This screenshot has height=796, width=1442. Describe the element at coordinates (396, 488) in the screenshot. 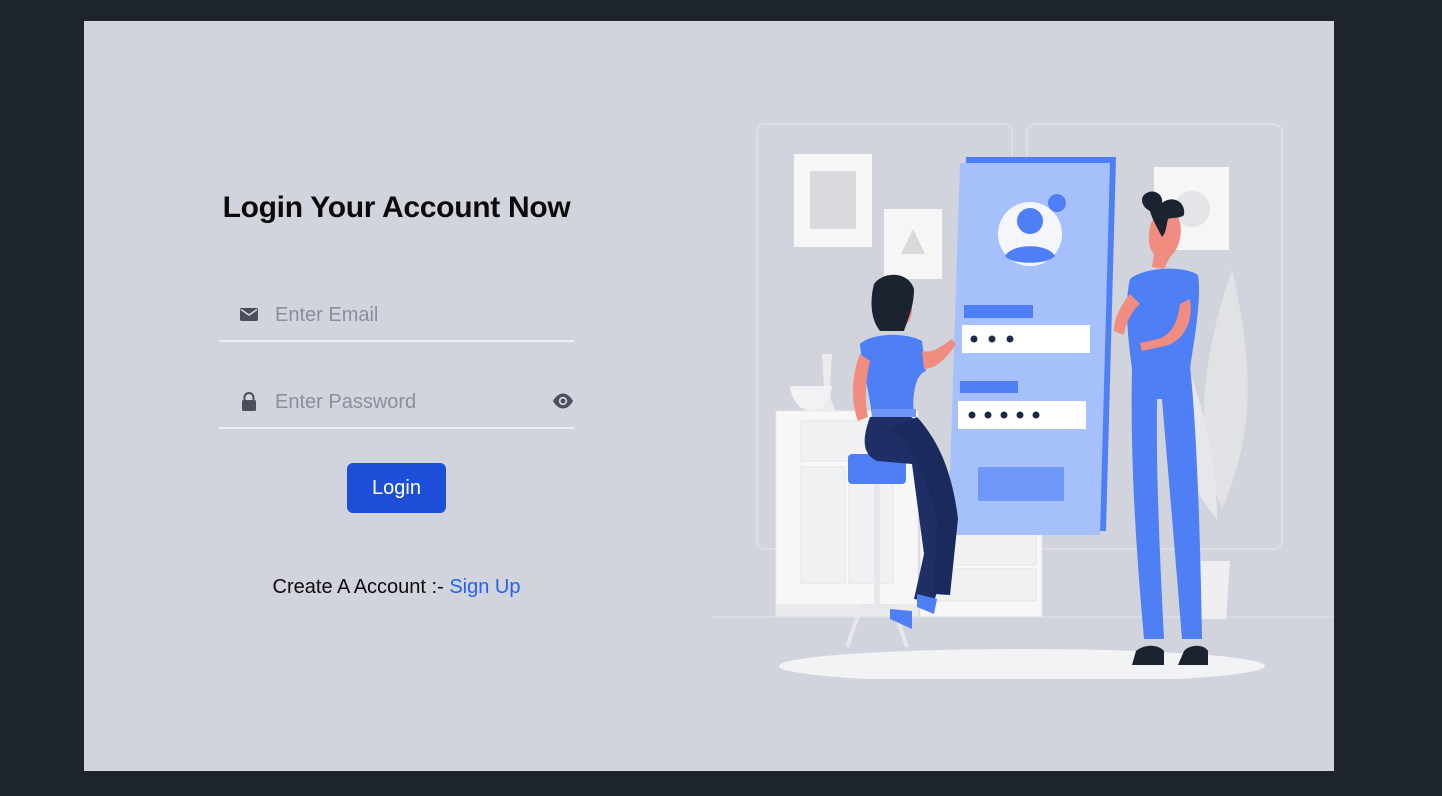

I see `login-button: Login` at that location.